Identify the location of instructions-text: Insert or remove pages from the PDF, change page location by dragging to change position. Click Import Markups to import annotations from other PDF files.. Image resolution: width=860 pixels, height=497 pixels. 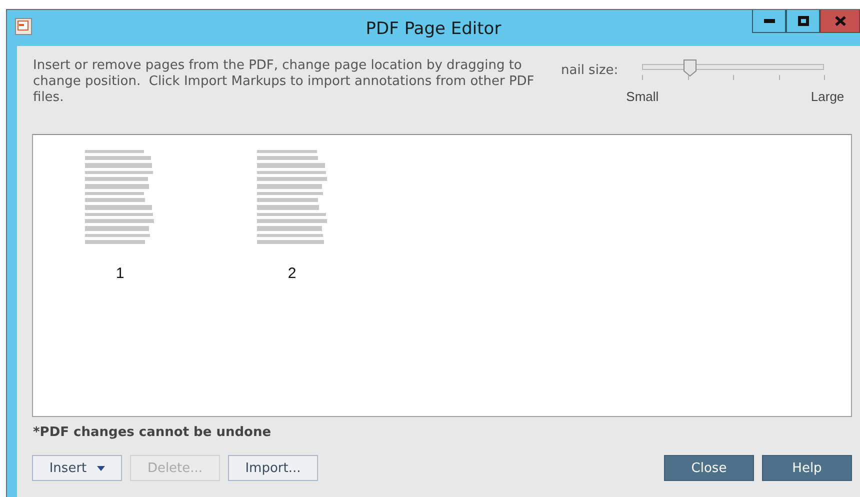
(284, 82).